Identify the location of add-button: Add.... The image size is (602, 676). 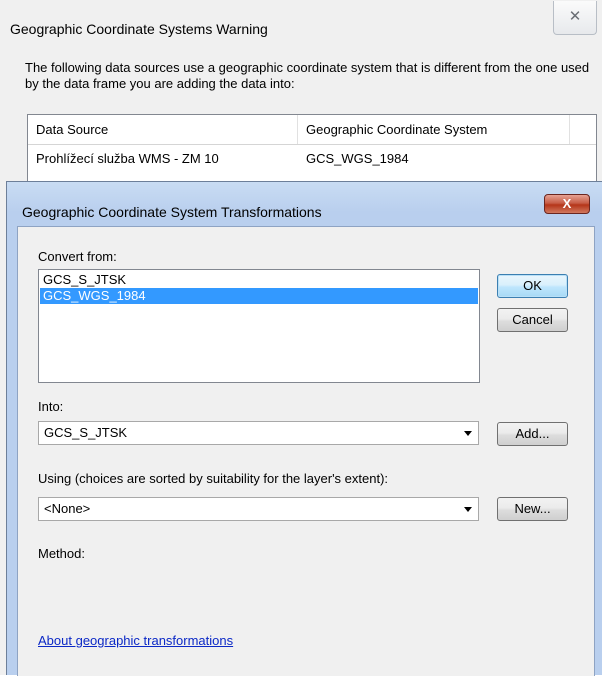
(532, 434).